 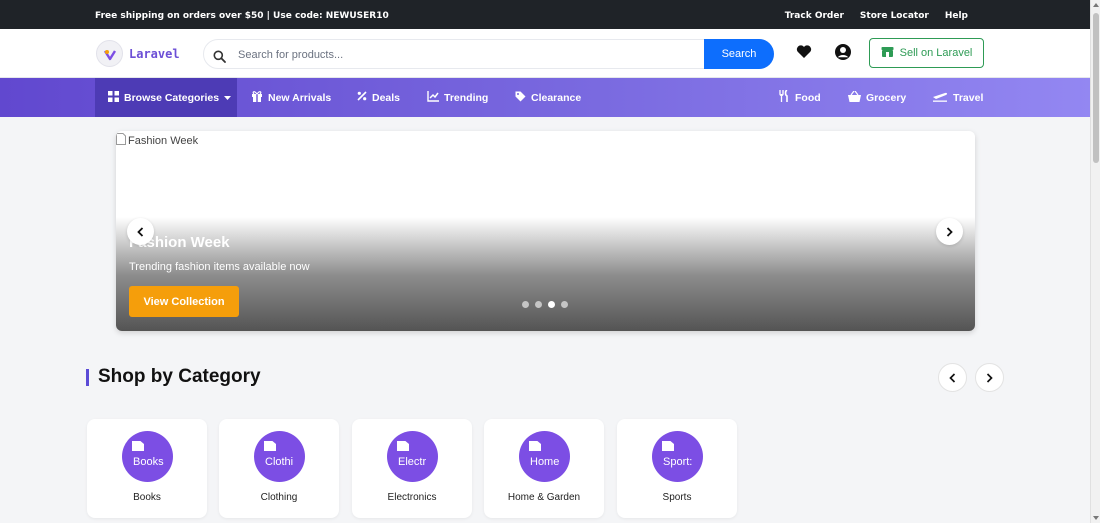 I want to click on category-image-alt: Clothi, so click(x=279, y=462).